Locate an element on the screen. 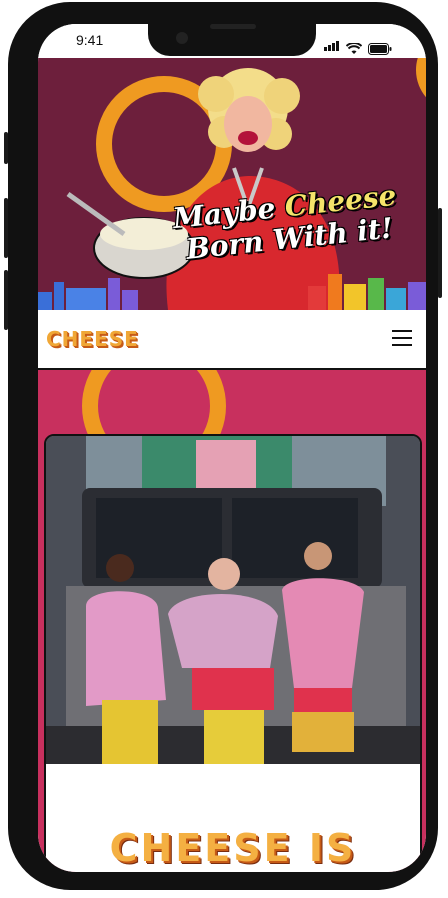 This screenshot has height=898, width=448. section-headline: CHEESE IS is located at coordinates (233, 848).